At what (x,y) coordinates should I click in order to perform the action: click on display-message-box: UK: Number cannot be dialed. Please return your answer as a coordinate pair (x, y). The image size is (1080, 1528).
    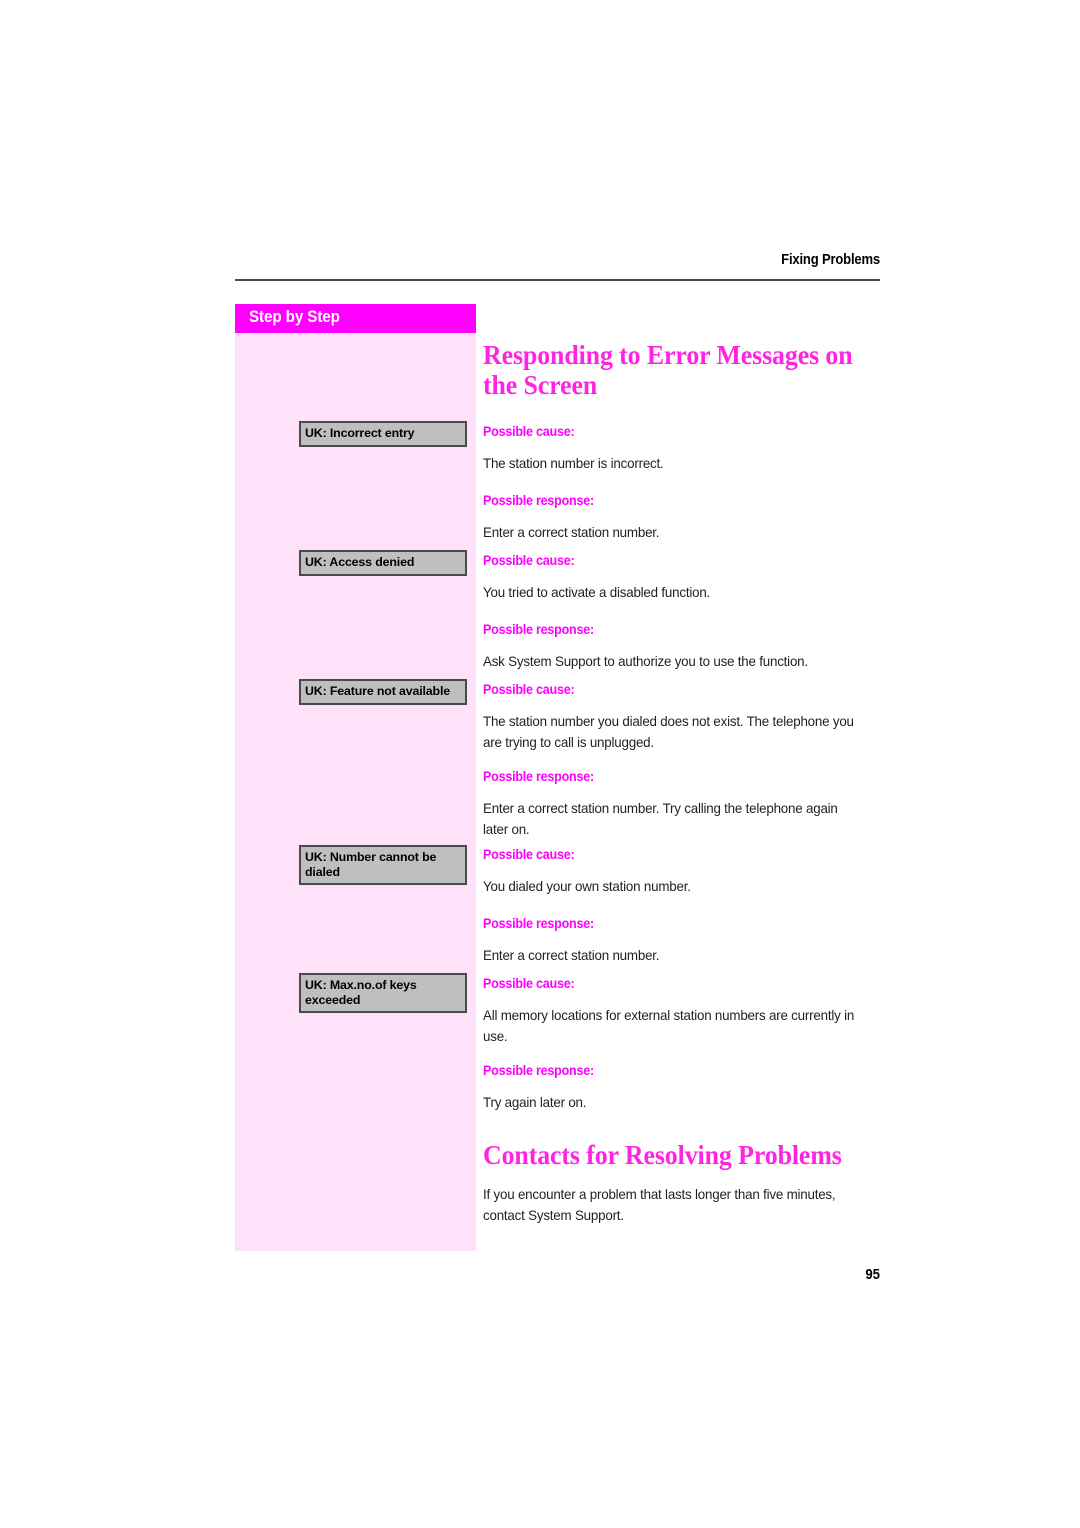
    Looking at the image, I should click on (383, 865).